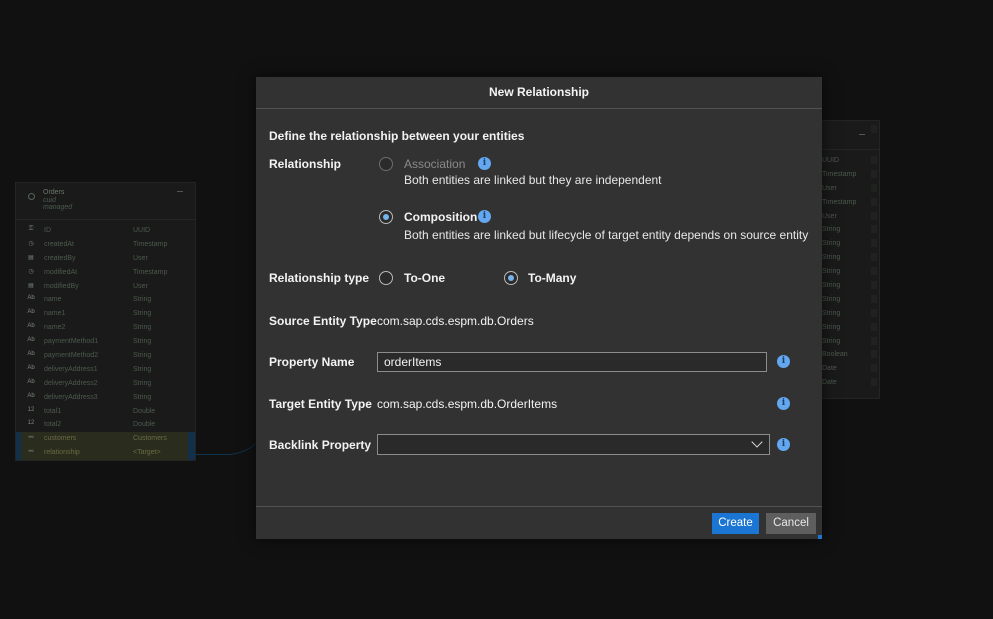 This screenshot has width=993, height=619. I want to click on link-icon: ⚯, so click(31, 438).